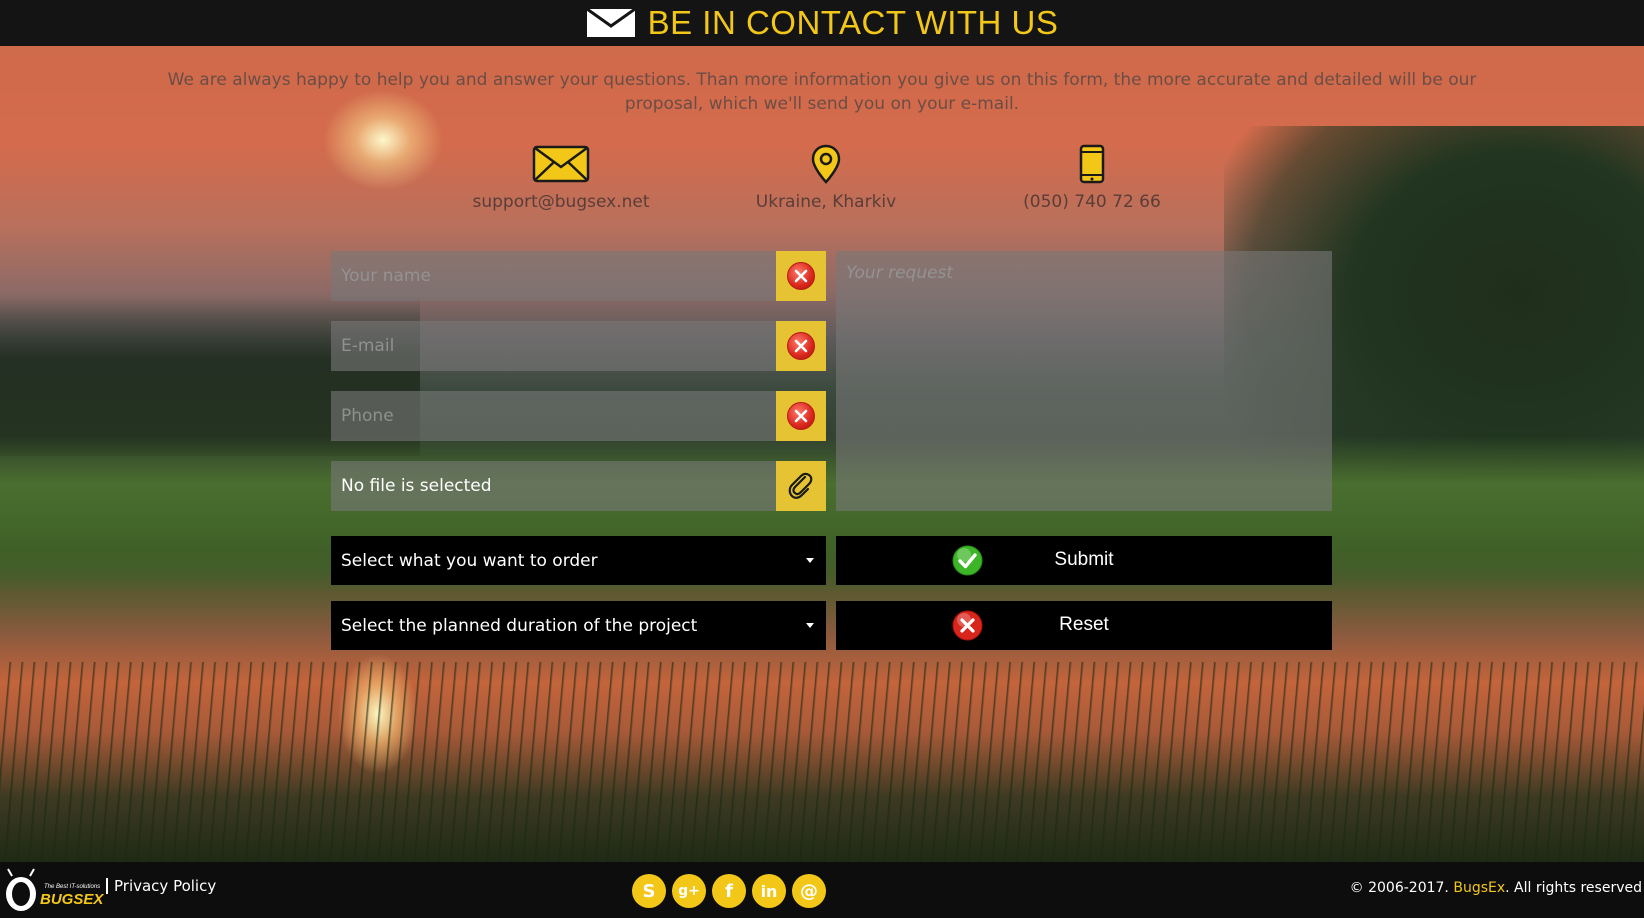 The width and height of the screenshot is (1644, 918). What do you see at coordinates (72, 887) in the screenshot?
I see `logo-tagline: The Best IT-solutions` at bounding box center [72, 887].